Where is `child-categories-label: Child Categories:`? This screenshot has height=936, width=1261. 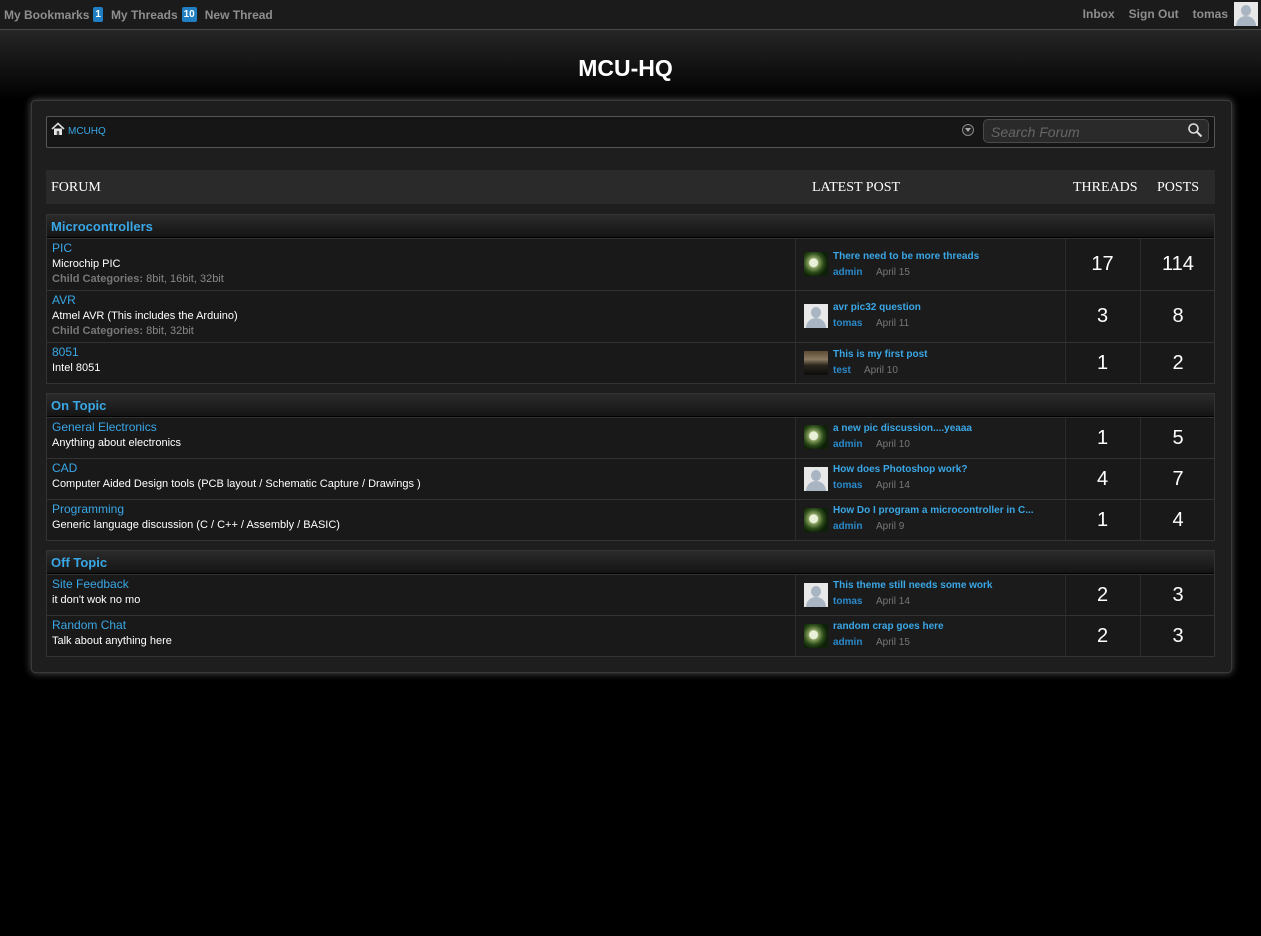
child-categories-label: Child Categories: is located at coordinates (98, 279).